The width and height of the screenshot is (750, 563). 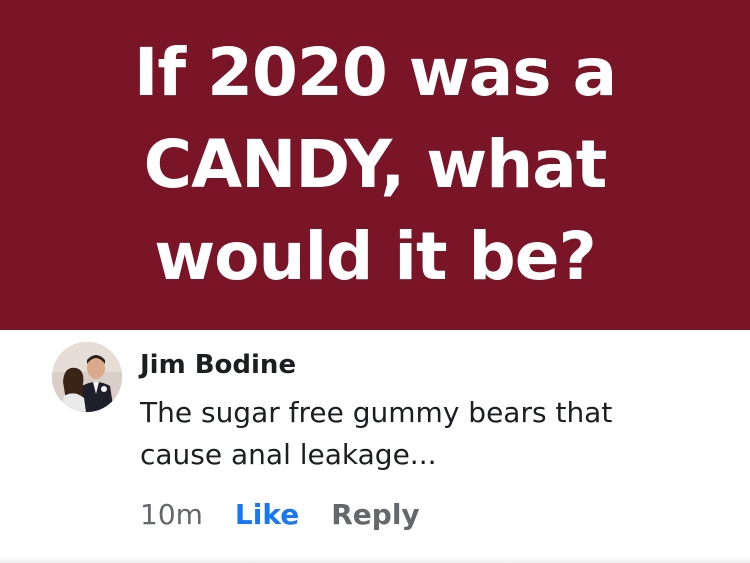 What do you see at coordinates (376, 412) in the screenshot?
I see `comment-text-line-1: The sugar free gummy bears that` at bounding box center [376, 412].